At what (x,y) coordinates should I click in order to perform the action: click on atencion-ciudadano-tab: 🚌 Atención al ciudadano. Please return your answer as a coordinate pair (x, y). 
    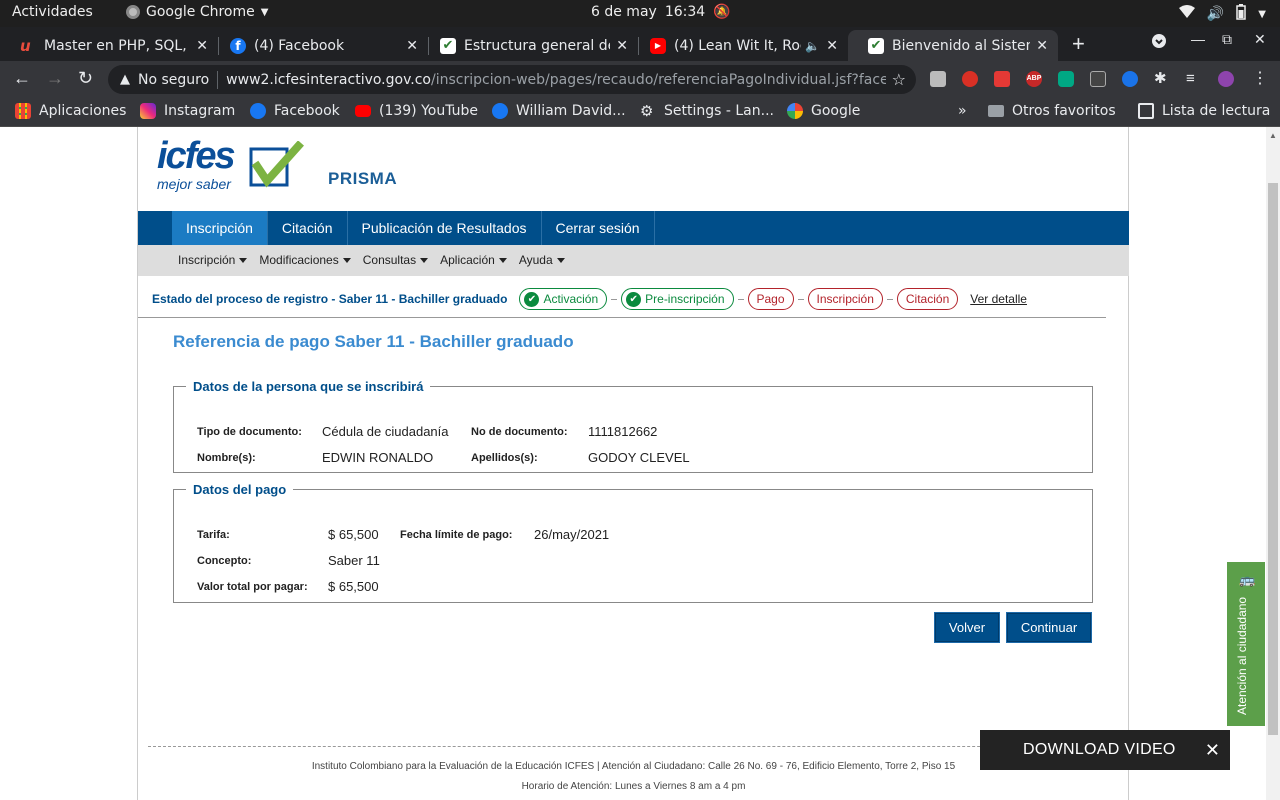
    Looking at the image, I should click on (1246, 644).